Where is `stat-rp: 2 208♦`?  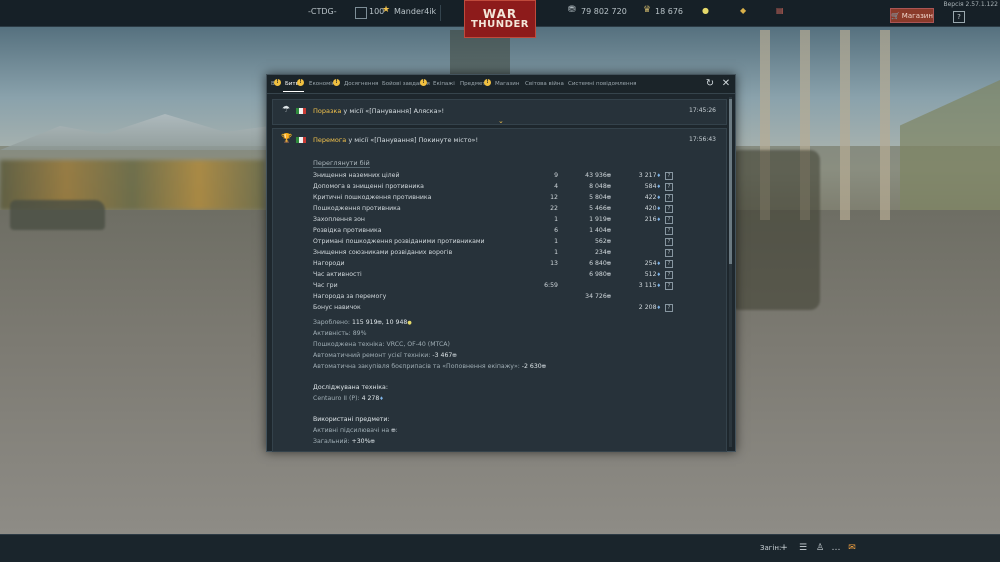
stat-rp: 2 208♦ is located at coordinates (649, 307).